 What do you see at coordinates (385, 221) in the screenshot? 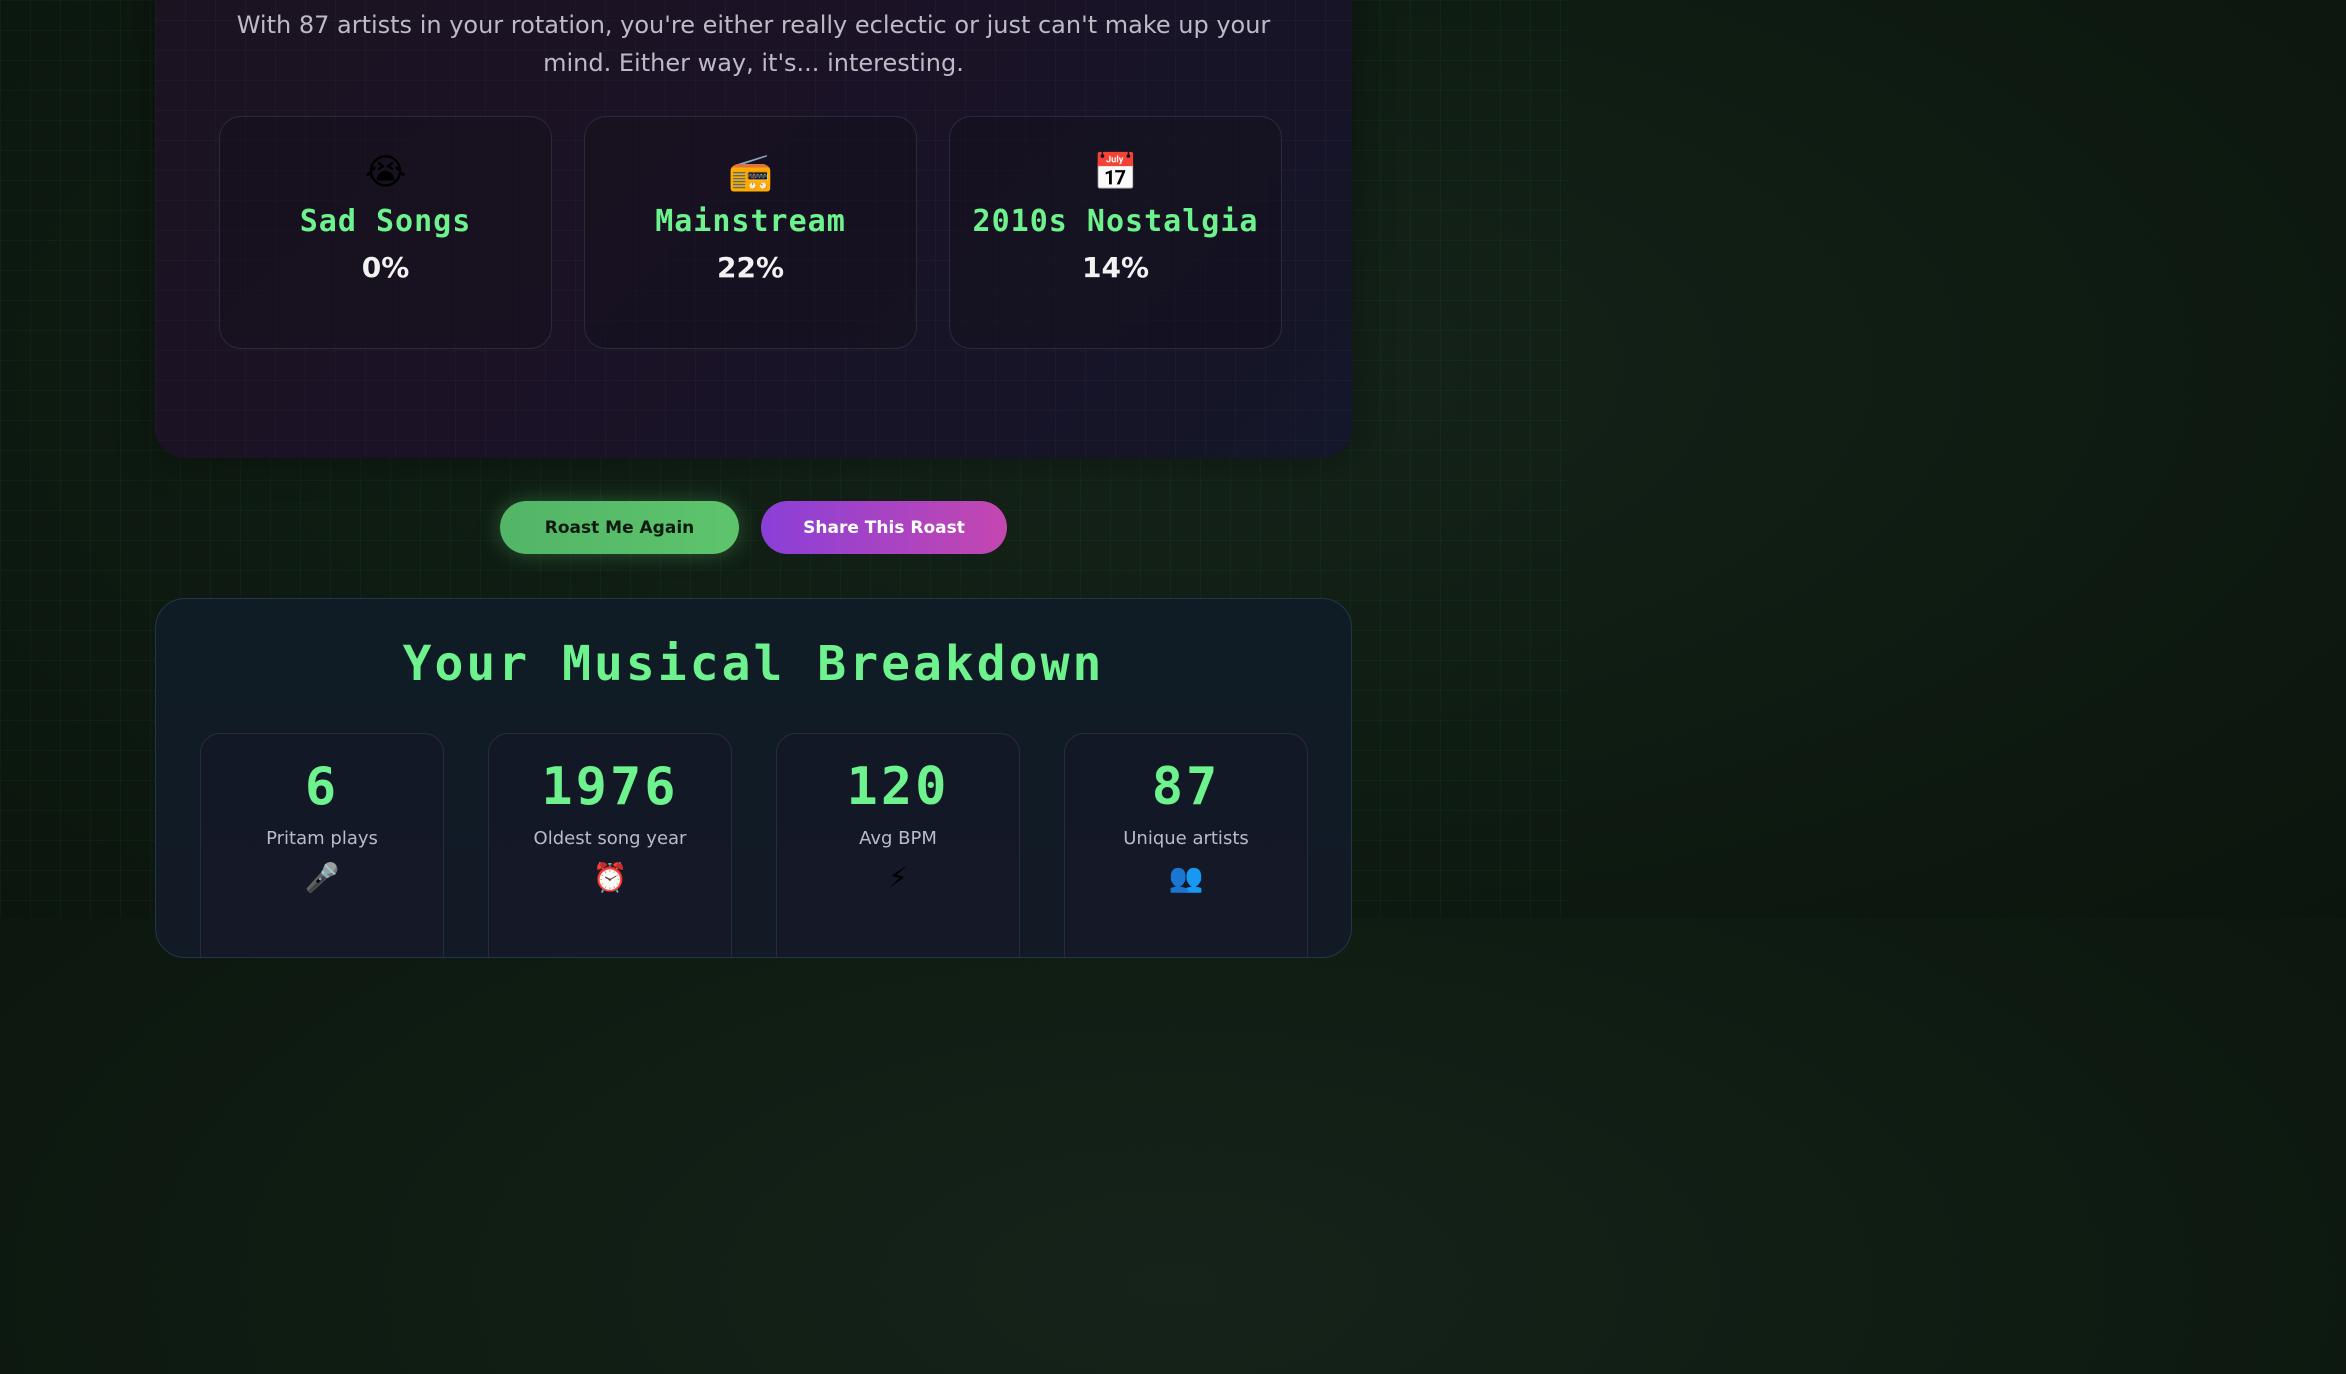
I see `trait-title: Sad Songs` at bounding box center [385, 221].